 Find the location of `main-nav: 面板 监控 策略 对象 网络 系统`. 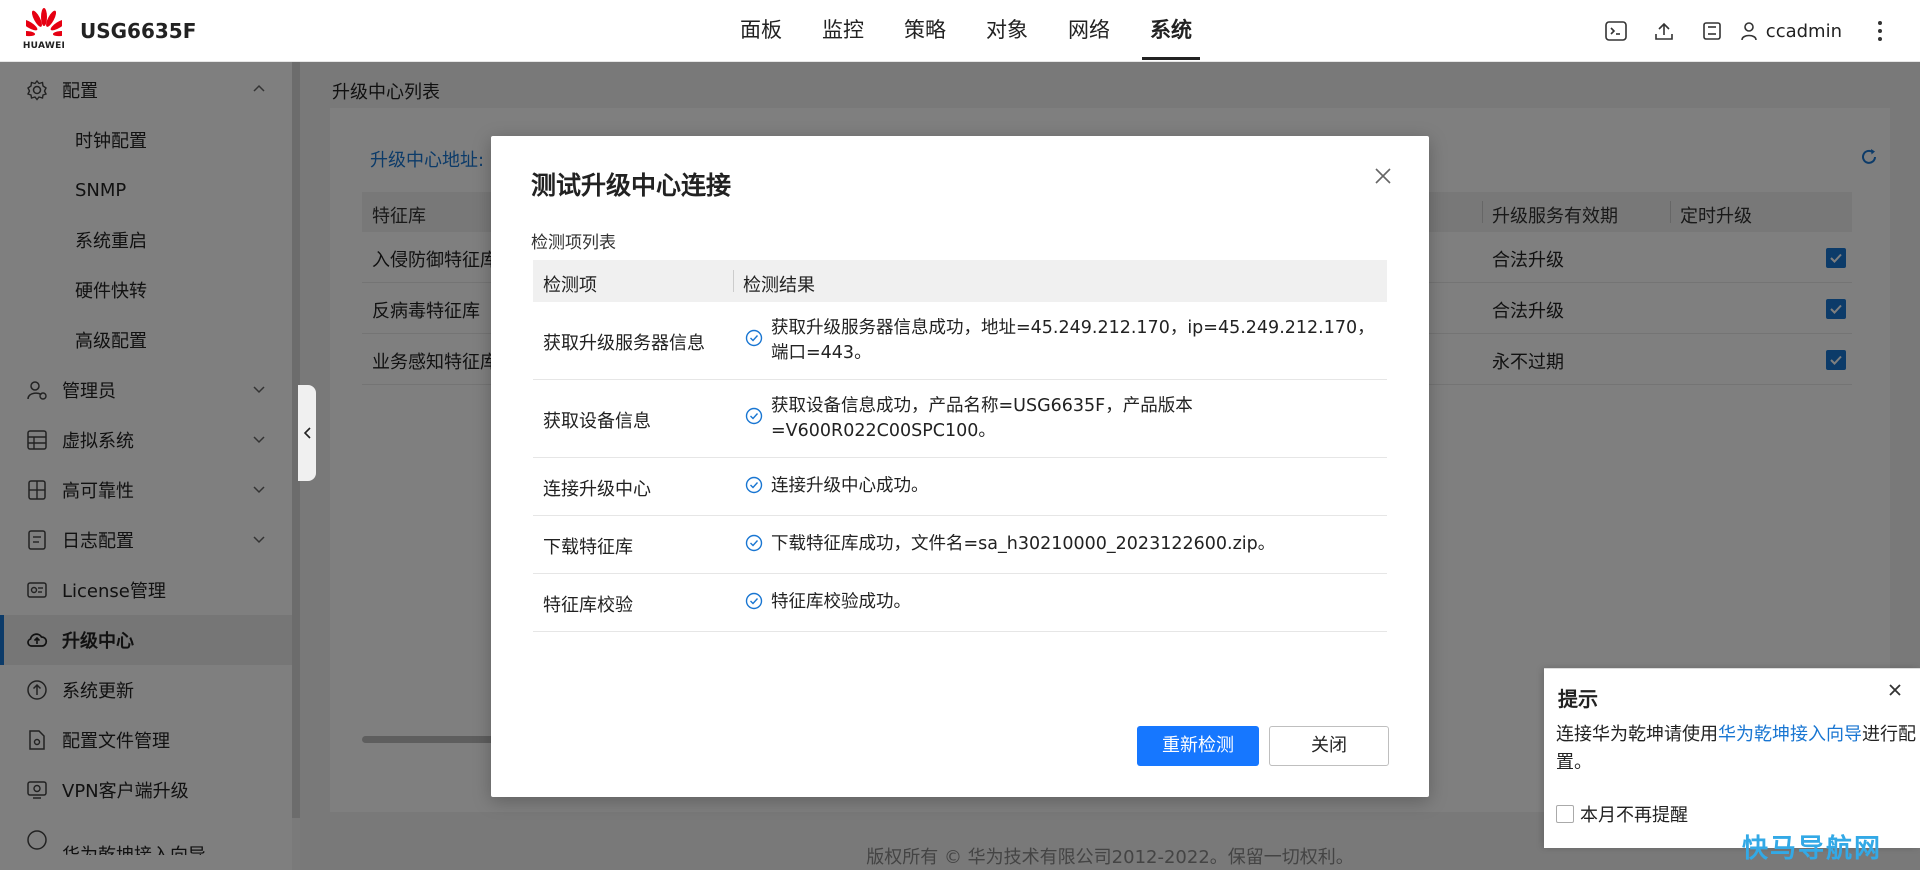

main-nav: 面板 监控 策略 对象 网络 系统 is located at coordinates (976, 31).